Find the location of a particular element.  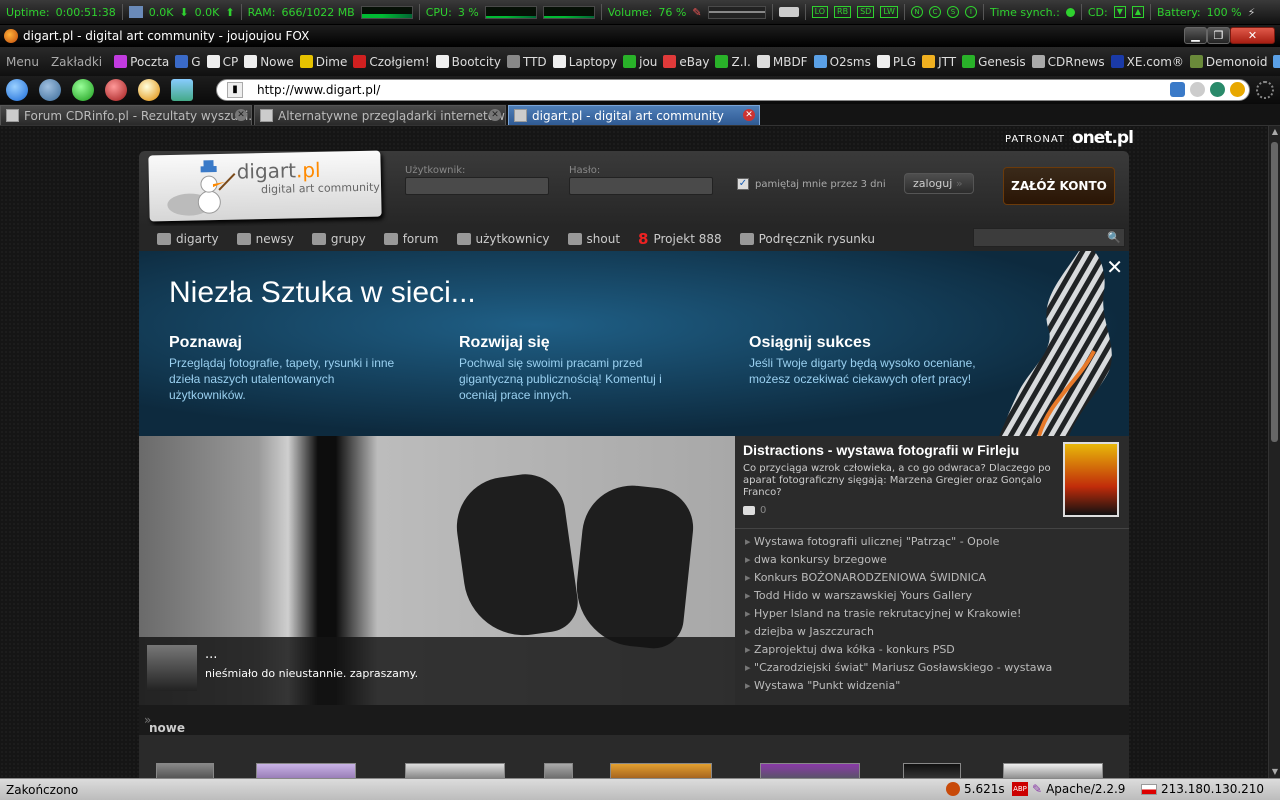

url-text: http://www.digart.pl/ is located at coordinates (318, 90).